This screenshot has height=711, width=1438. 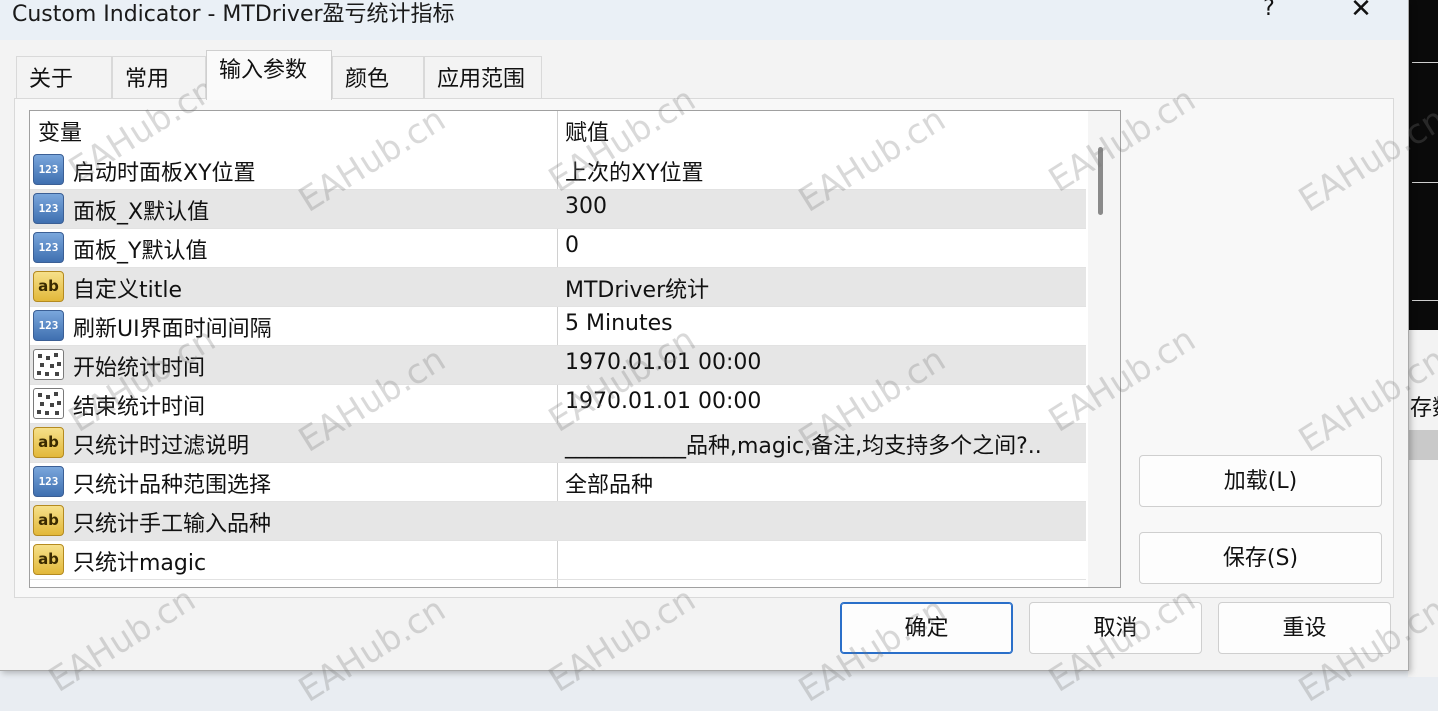 What do you see at coordinates (587, 131) in the screenshot?
I see `header-value: 赋值` at bounding box center [587, 131].